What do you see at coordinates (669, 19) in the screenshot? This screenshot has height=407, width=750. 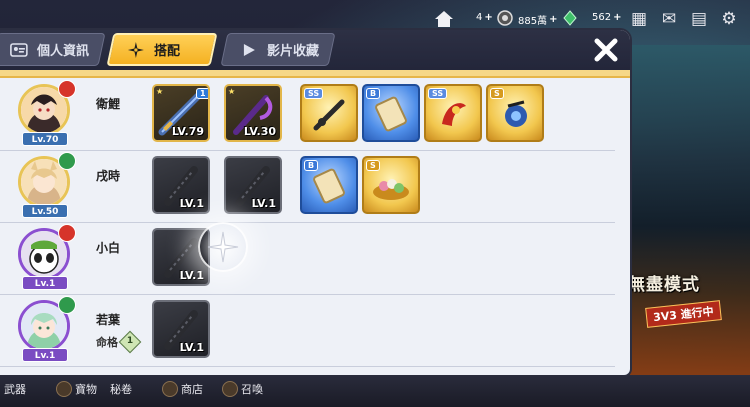 I see `mail-icon: ✉` at bounding box center [669, 19].